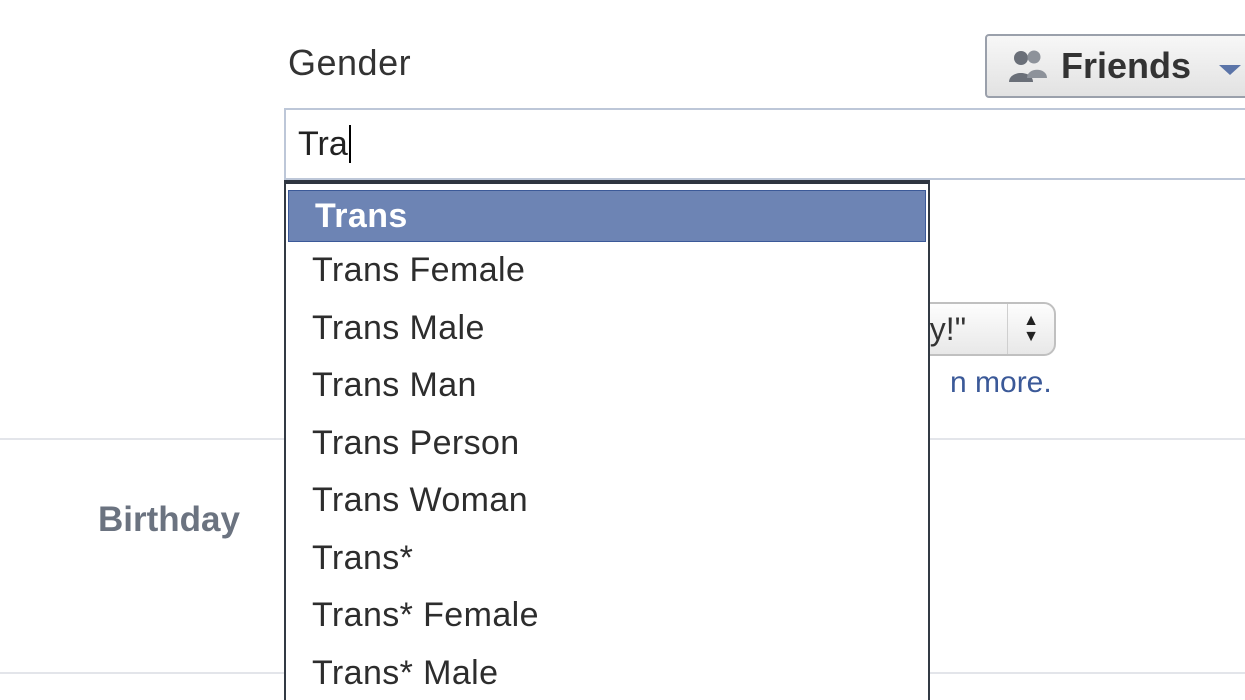 This screenshot has width=1245, height=700. Describe the element at coordinates (1126, 65) in the screenshot. I see `audience-label: Friends` at that location.